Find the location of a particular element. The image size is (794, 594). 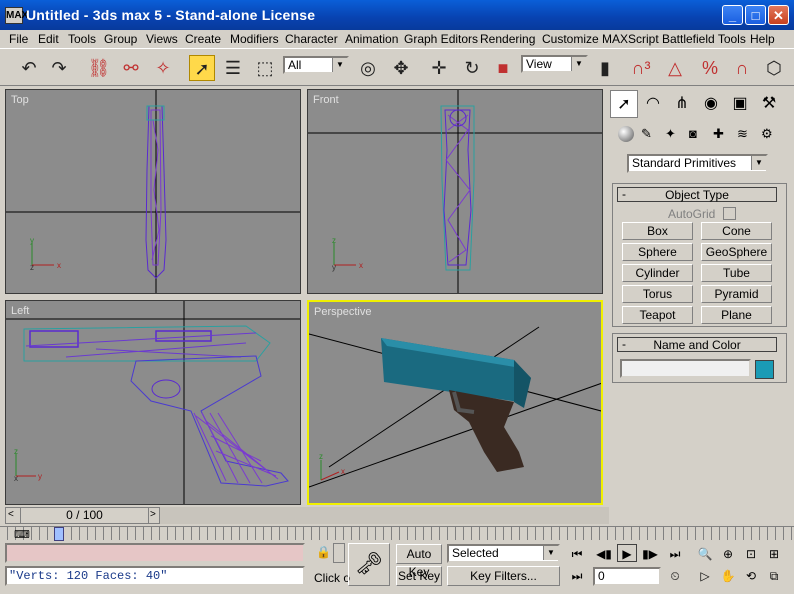

autogrid-checkbox is located at coordinates (729, 213).